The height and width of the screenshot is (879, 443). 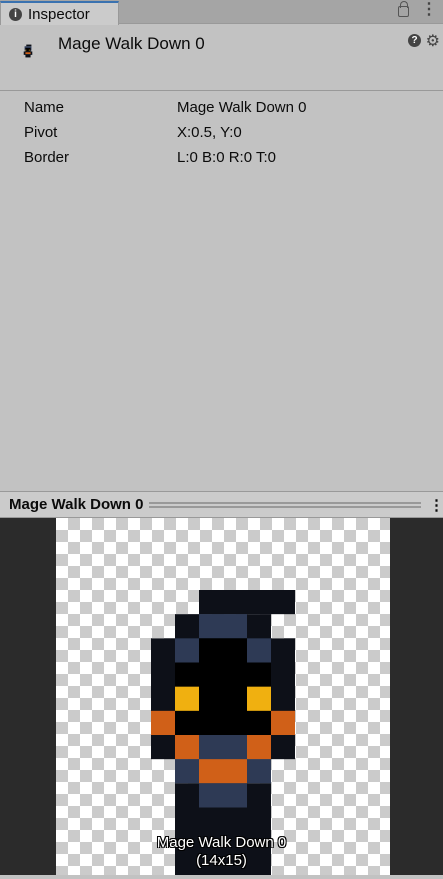 What do you see at coordinates (76, 504) in the screenshot?
I see `preview-title: Mage Walk Down 0` at bounding box center [76, 504].